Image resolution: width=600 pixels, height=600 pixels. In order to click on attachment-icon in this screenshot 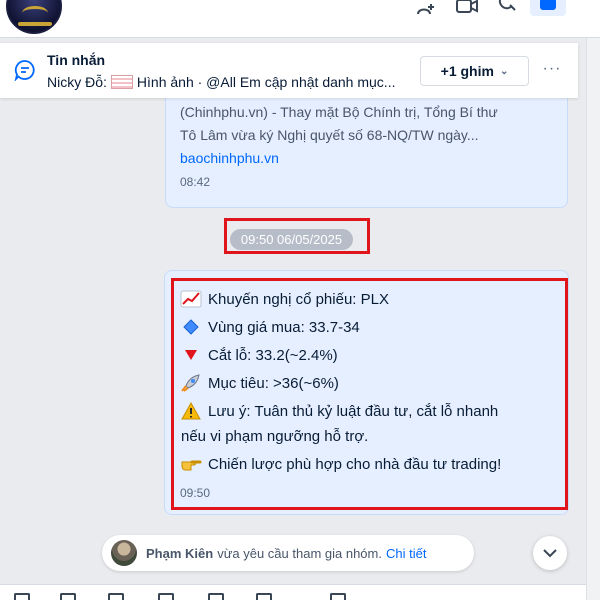, I will do `click(116, 596)`.